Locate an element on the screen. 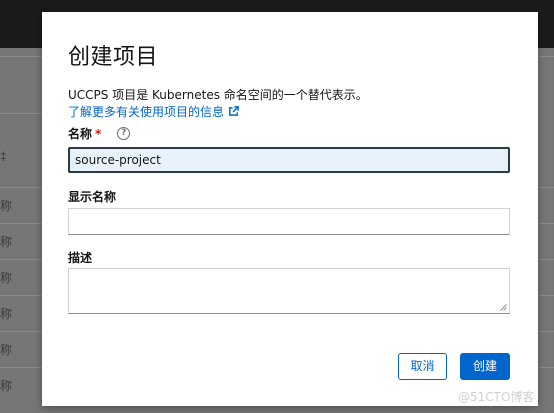 This screenshot has width=554, height=413. description-label: 描述 is located at coordinates (80, 258).